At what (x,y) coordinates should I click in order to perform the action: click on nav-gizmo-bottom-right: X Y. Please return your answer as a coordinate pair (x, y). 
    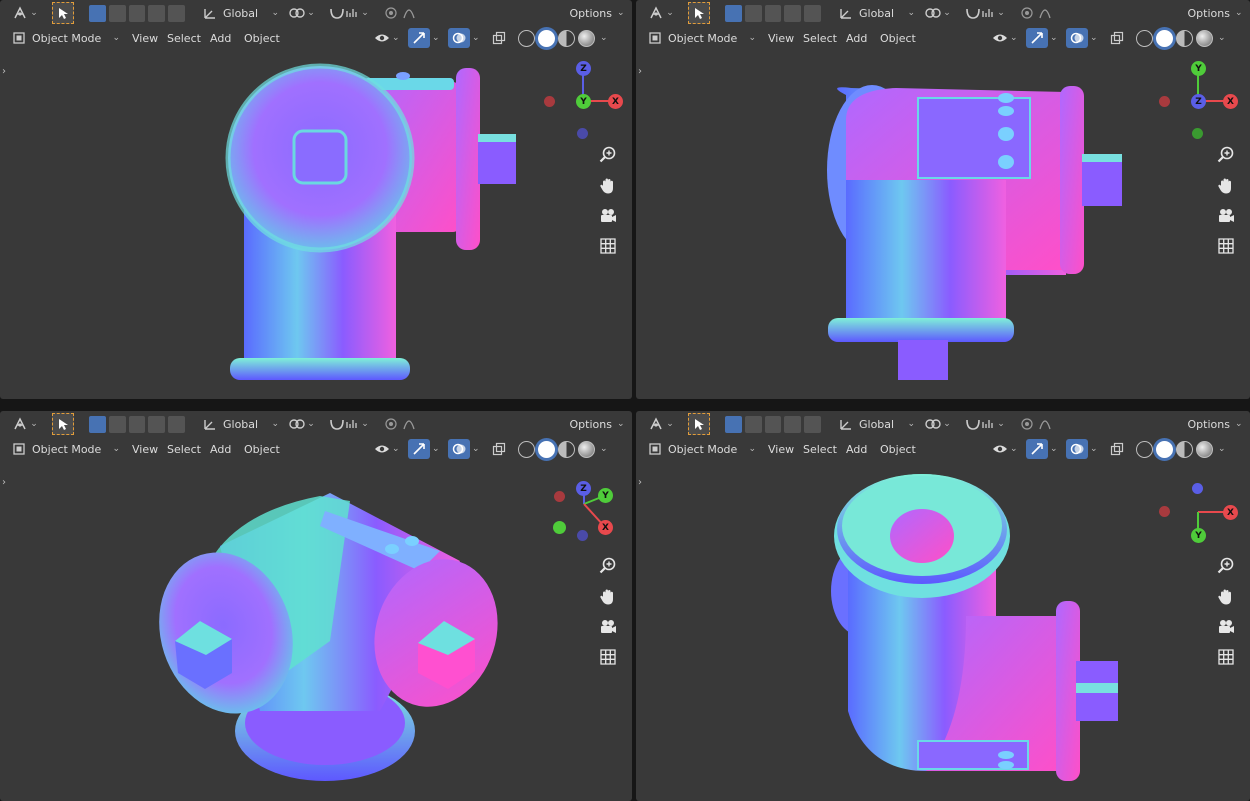
    Looking at the image, I should click on (1201, 521).